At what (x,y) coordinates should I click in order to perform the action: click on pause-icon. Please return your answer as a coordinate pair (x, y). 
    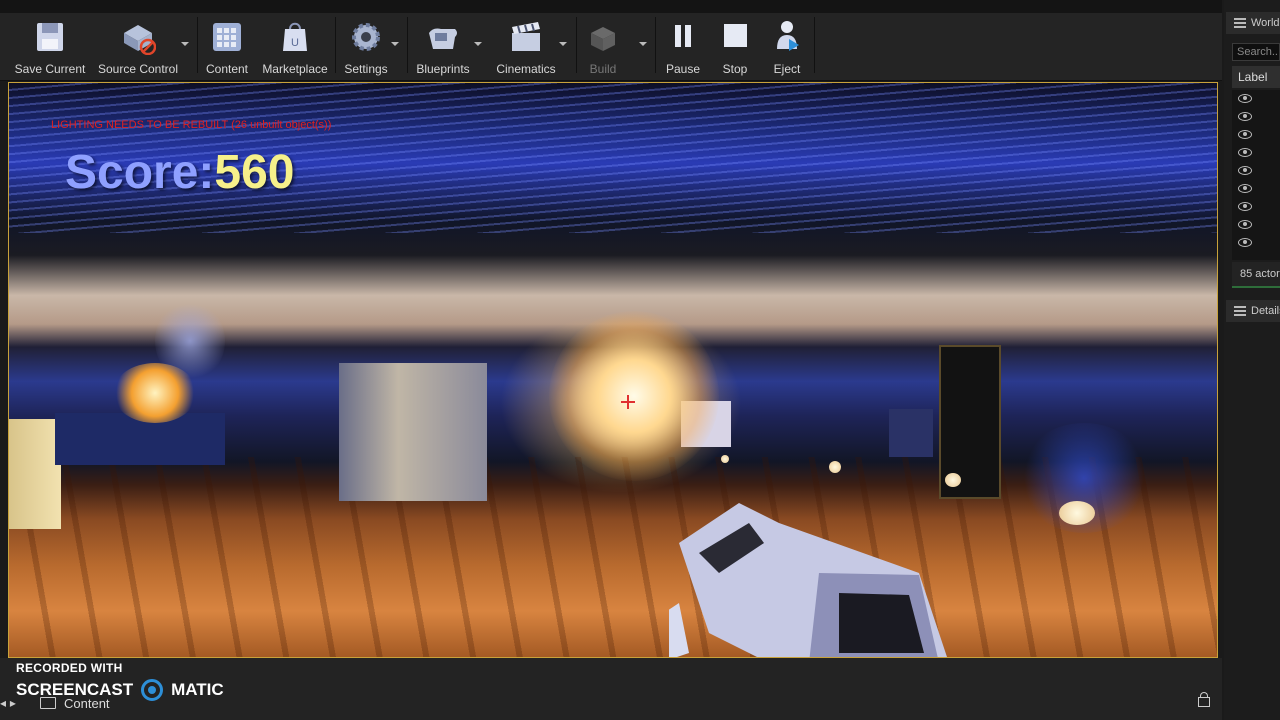
    Looking at the image, I should click on (683, 37).